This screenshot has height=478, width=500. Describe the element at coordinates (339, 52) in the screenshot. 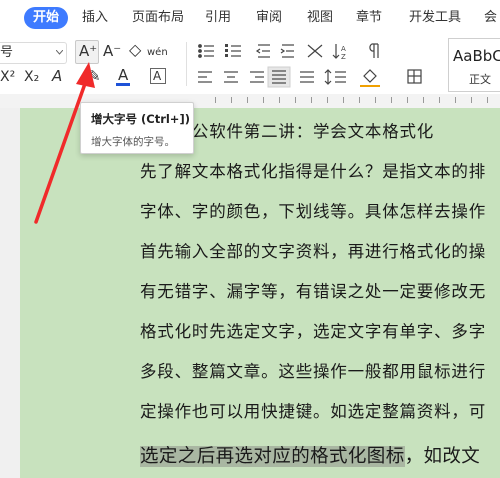

I see `sort-icon: A Z` at that location.